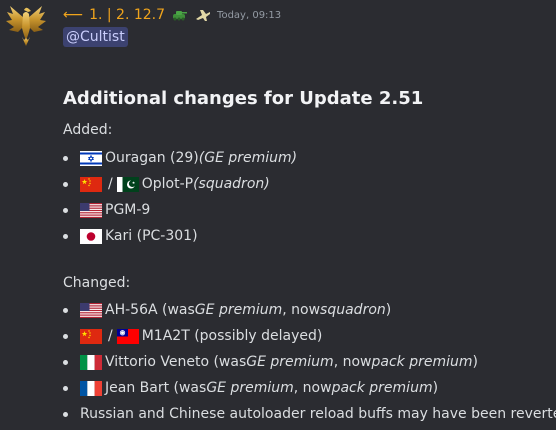 The image size is (556, 430). I want to click on message-timestamp: Today, 09:13, so click(249, 15).